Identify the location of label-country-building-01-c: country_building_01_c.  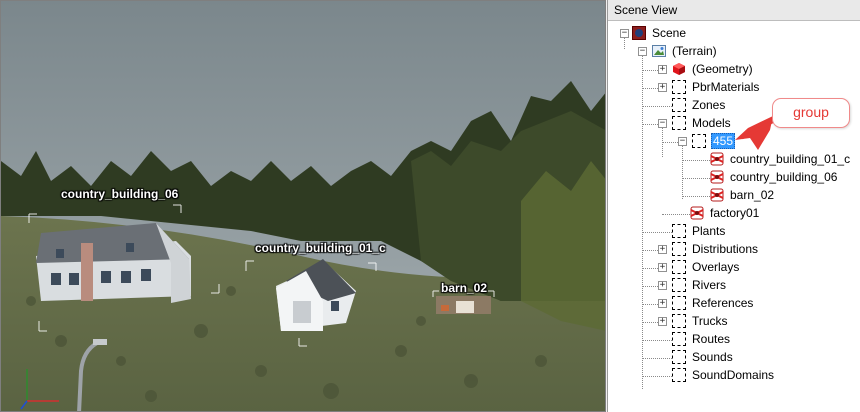
(320, 248).